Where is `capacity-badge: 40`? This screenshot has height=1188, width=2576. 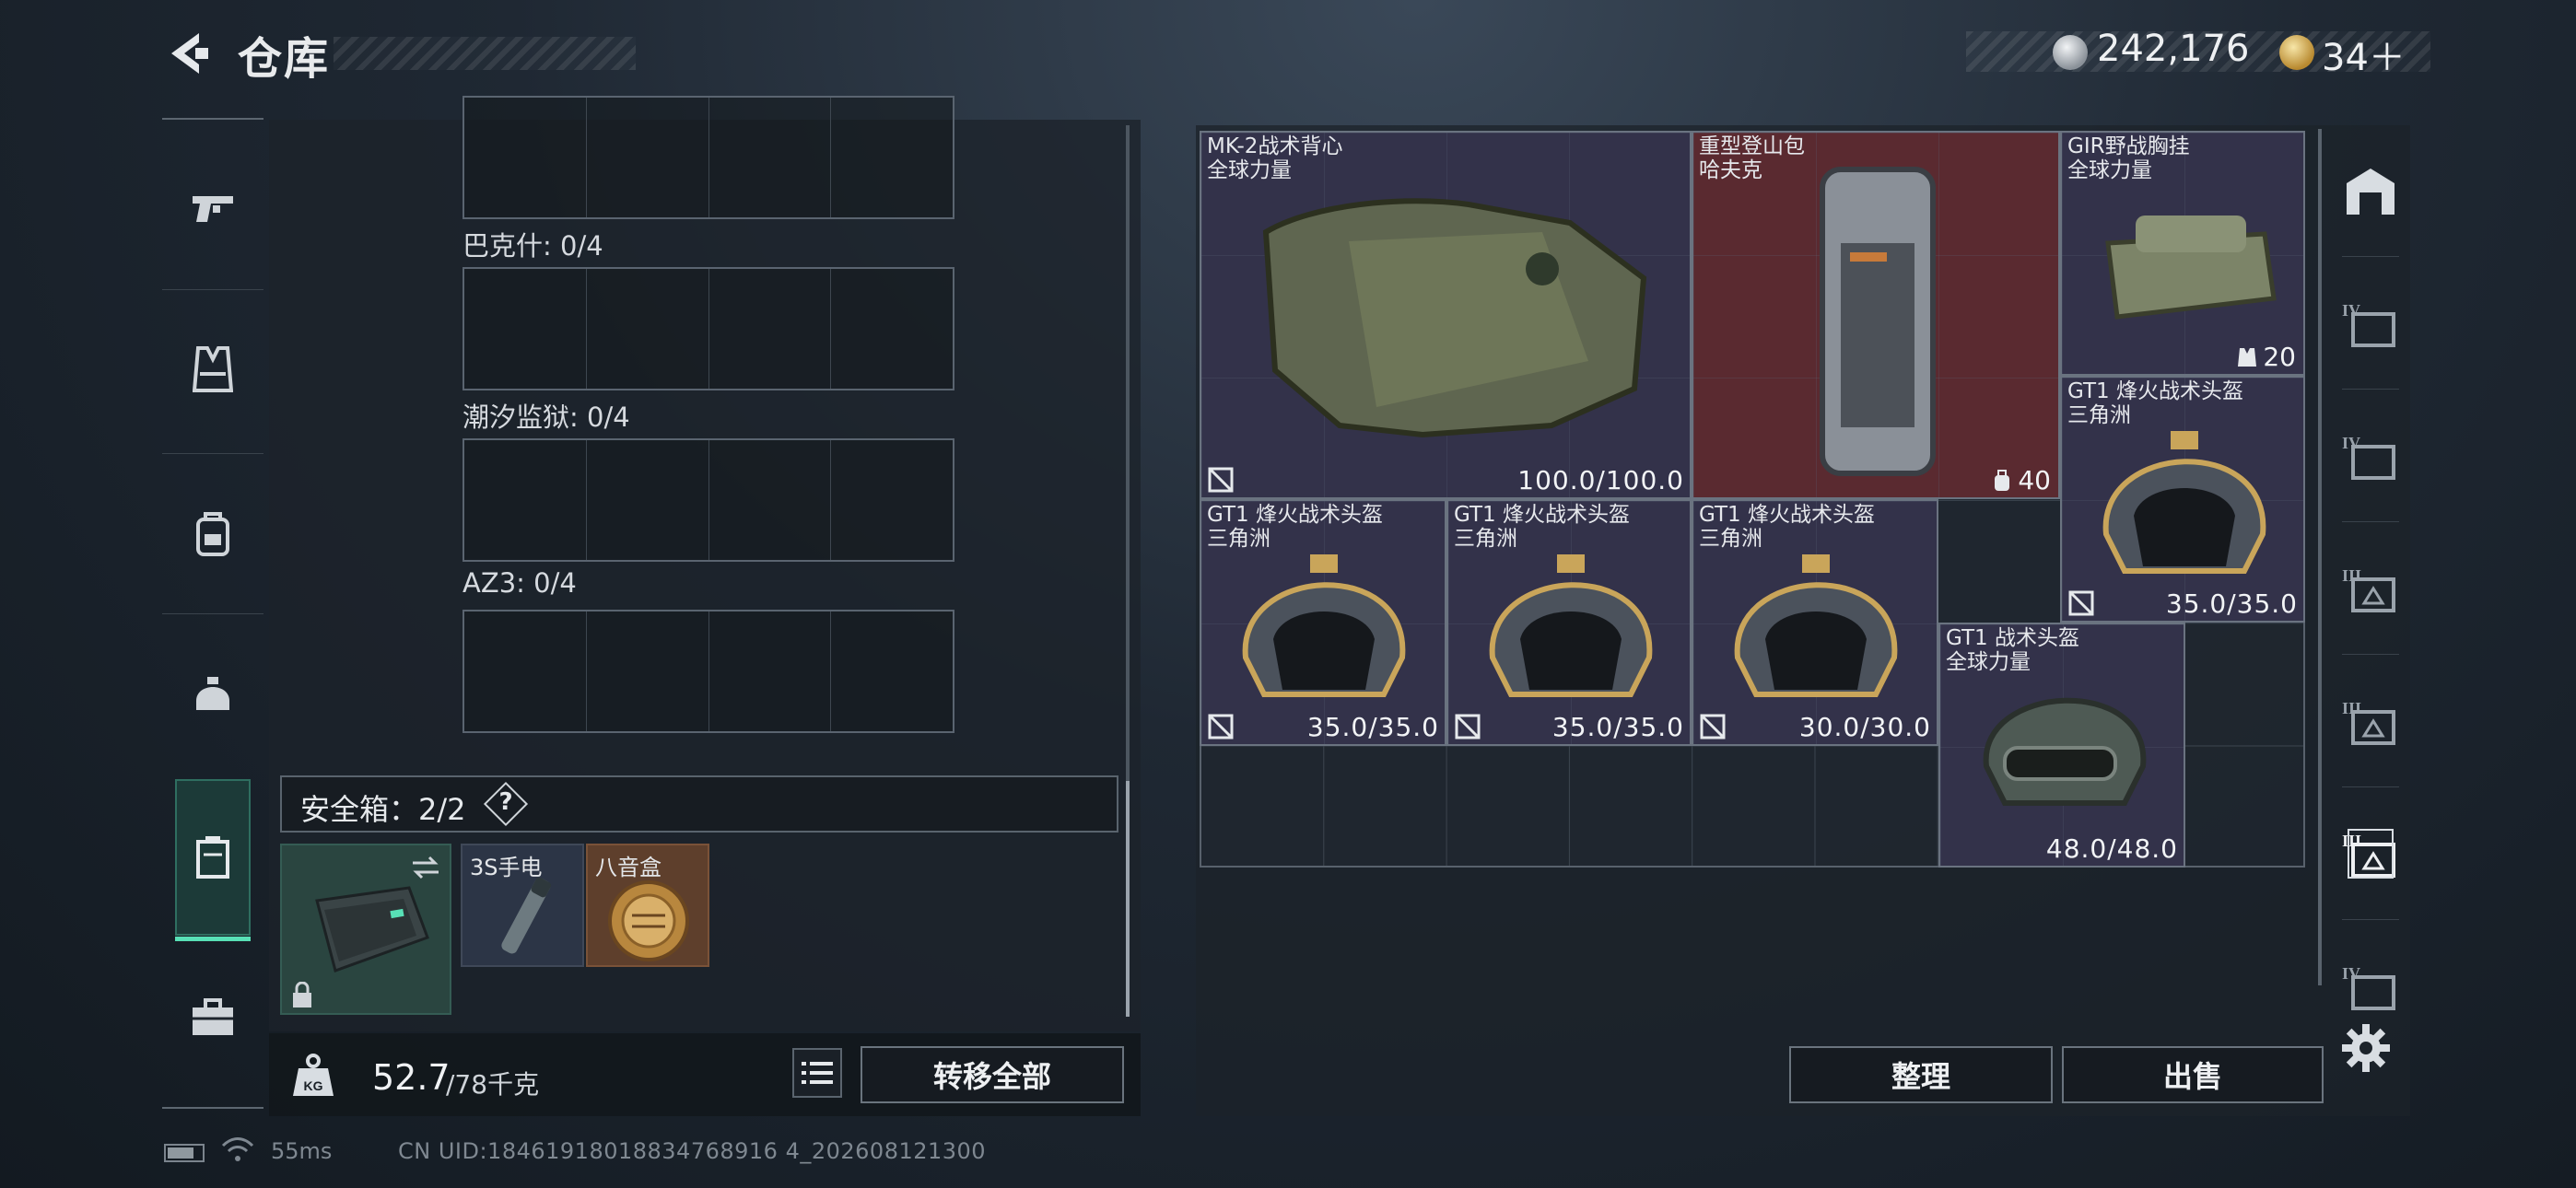
capacity-badge: 40 is located at coordinates (2022, 480).